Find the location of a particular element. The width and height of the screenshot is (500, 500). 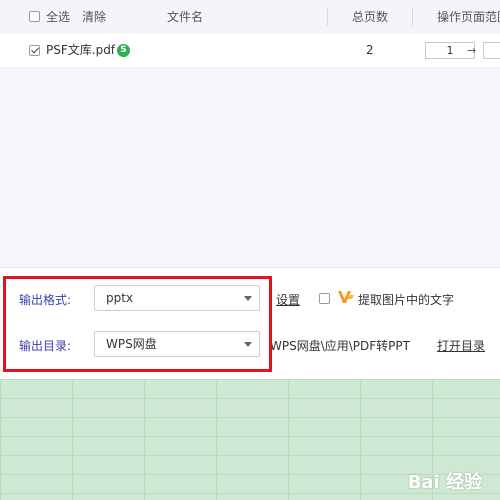

file-row: PSF文库.pdf S 2 1 → is located at coordinates (250, 51).